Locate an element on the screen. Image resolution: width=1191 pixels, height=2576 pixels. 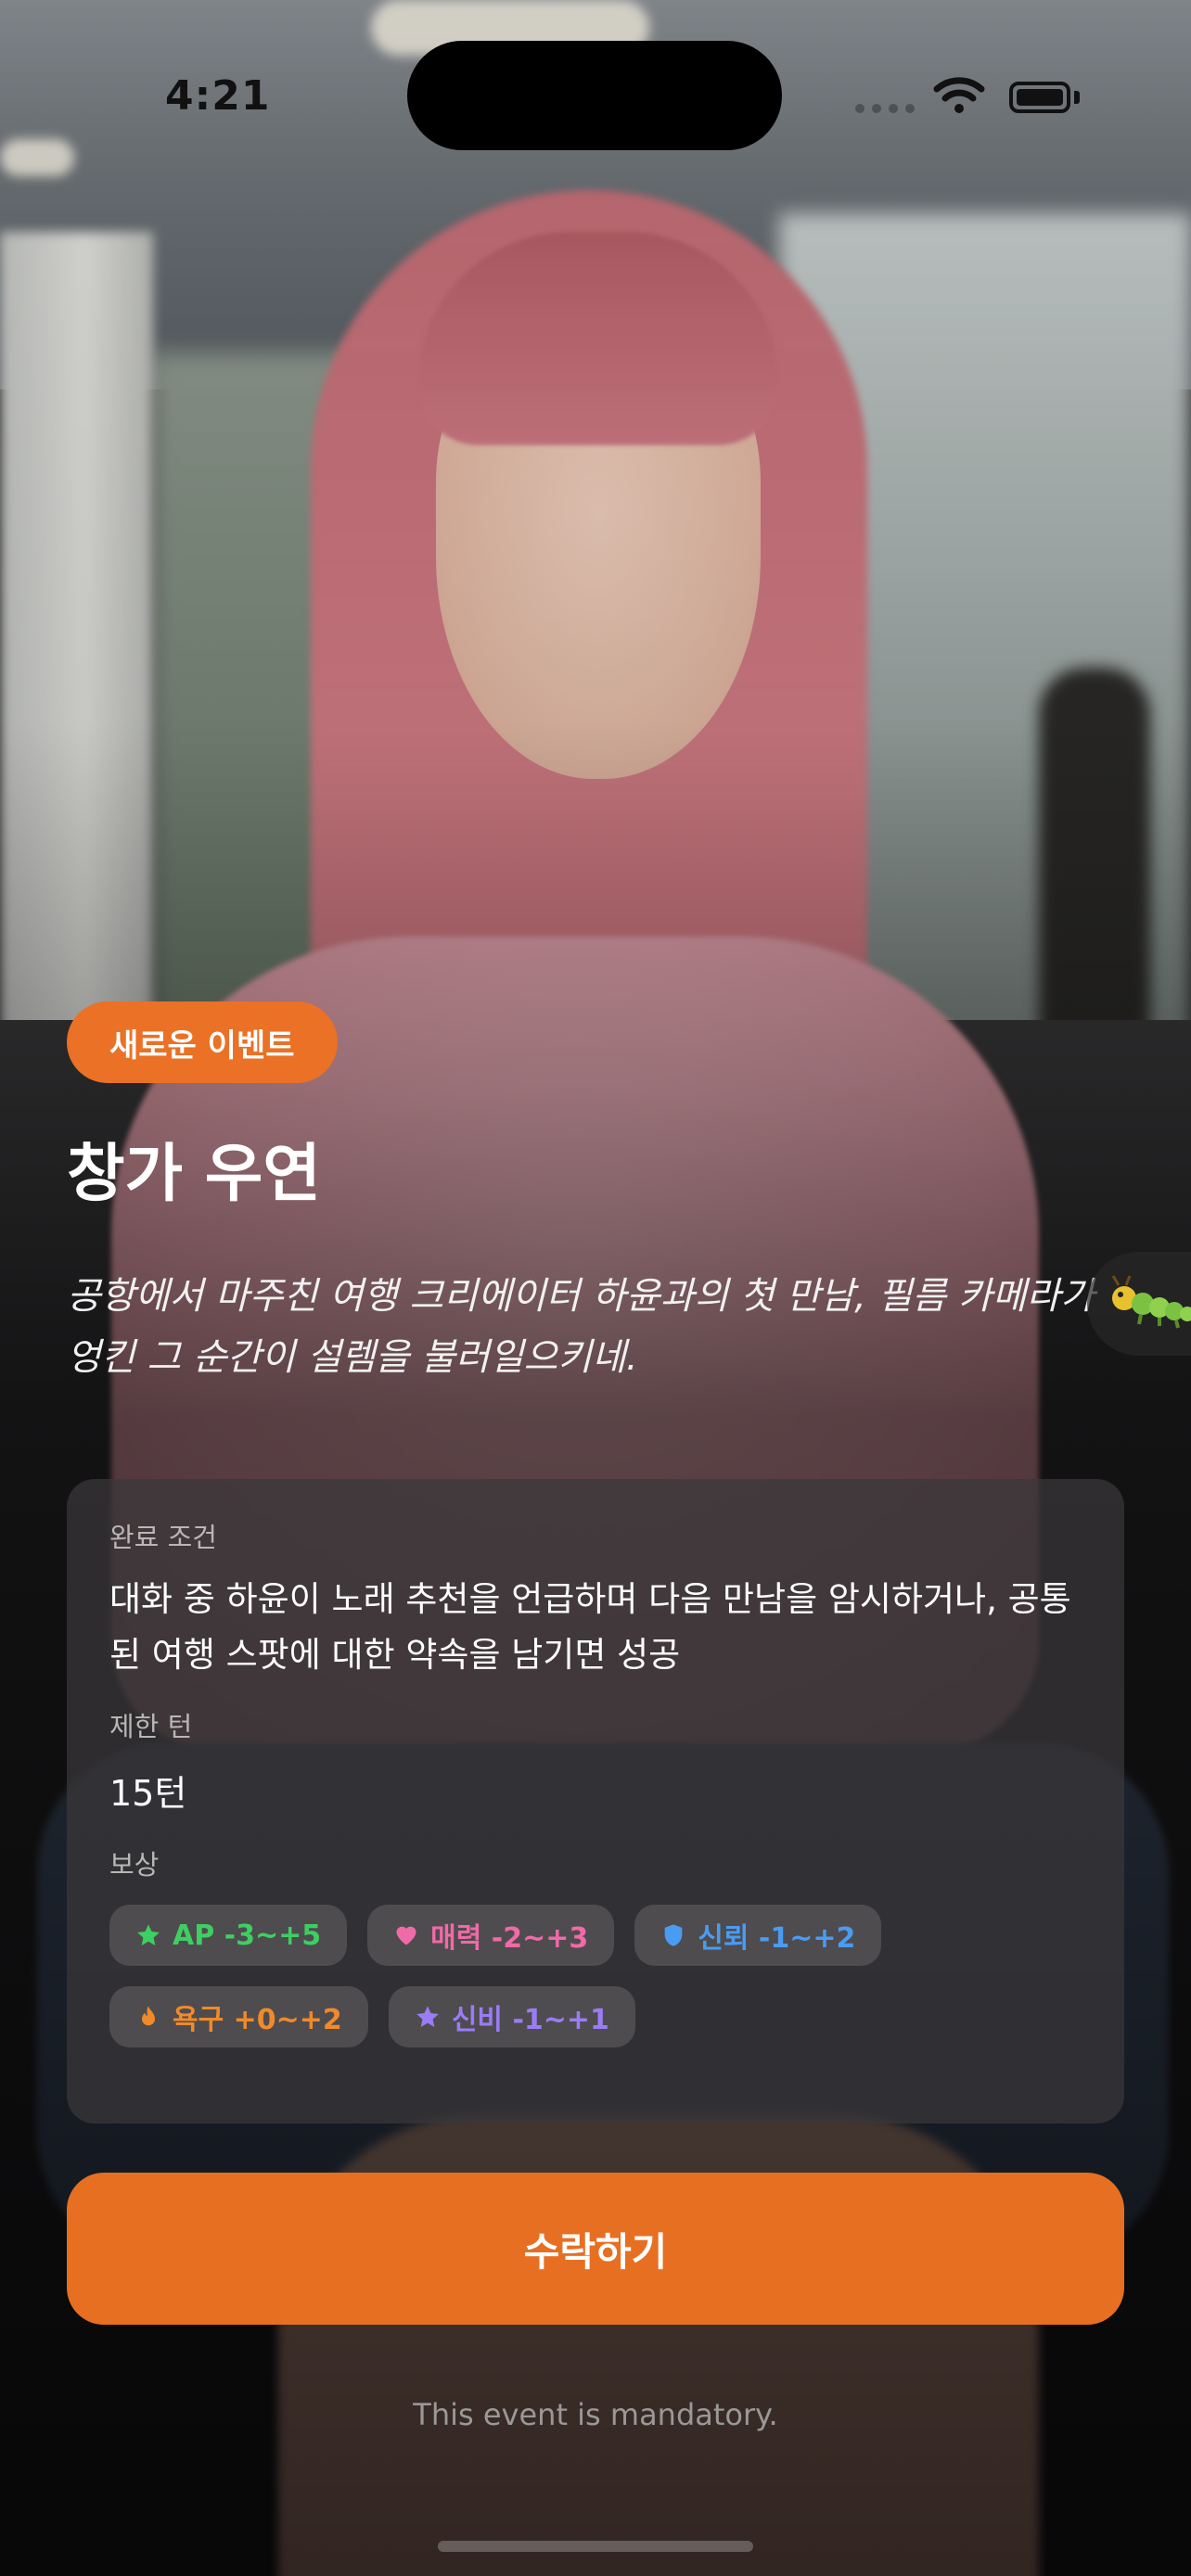
reward-chip-trust: 신뢰 -1~+2 is located at coordinates (758, 1936).